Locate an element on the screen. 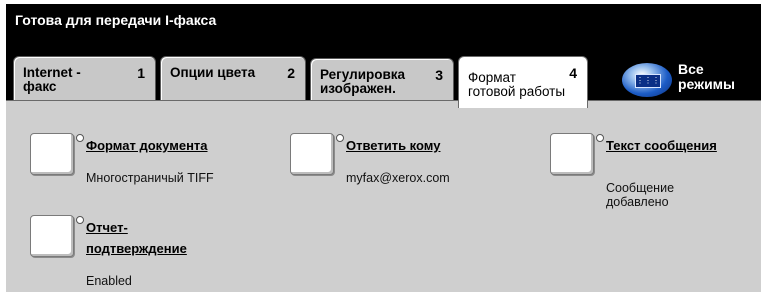  all-services-label-line2: режимы is located at coordinates (706, 84).